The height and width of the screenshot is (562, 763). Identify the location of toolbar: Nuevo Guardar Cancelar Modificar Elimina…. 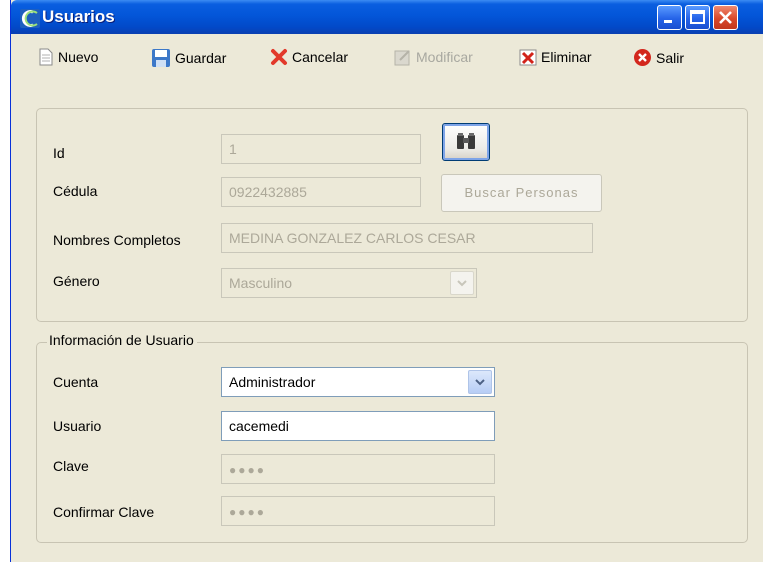
(387, 57).